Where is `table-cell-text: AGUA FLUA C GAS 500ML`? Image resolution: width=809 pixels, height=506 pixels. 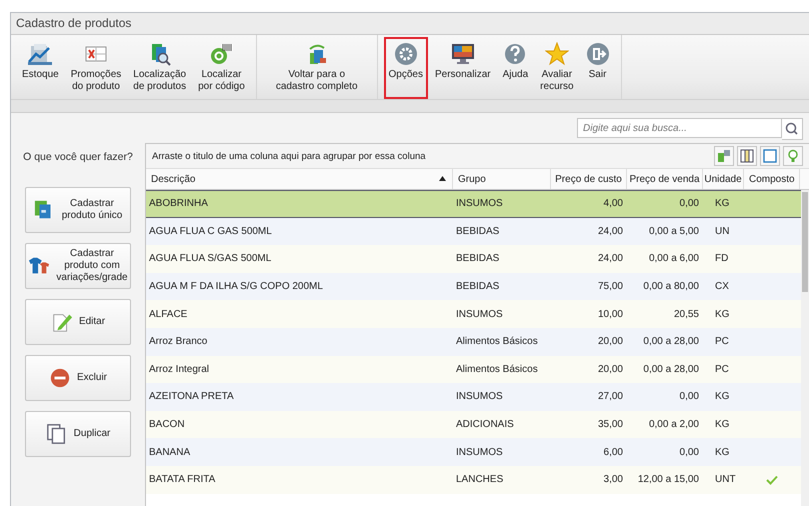
table-cell-text: AGUA FLUA C GAS 500ML is located at coordinates (210, 231).